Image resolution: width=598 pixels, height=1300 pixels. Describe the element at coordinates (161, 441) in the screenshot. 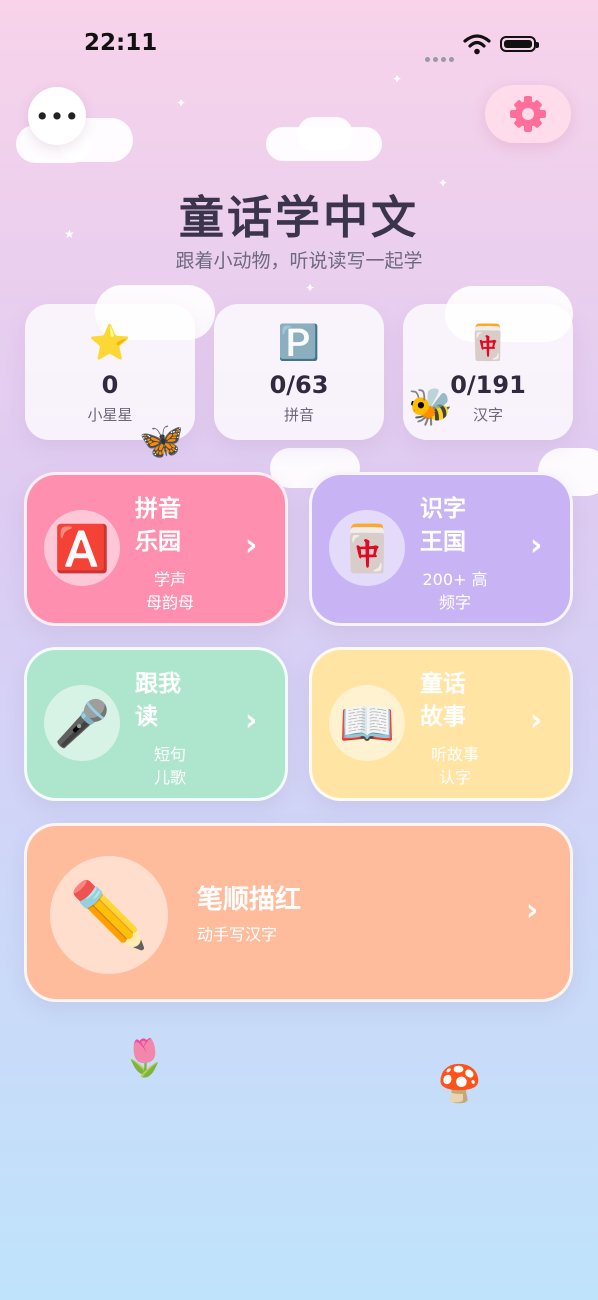

I see `butterfly-icon: 🦋` at that location.